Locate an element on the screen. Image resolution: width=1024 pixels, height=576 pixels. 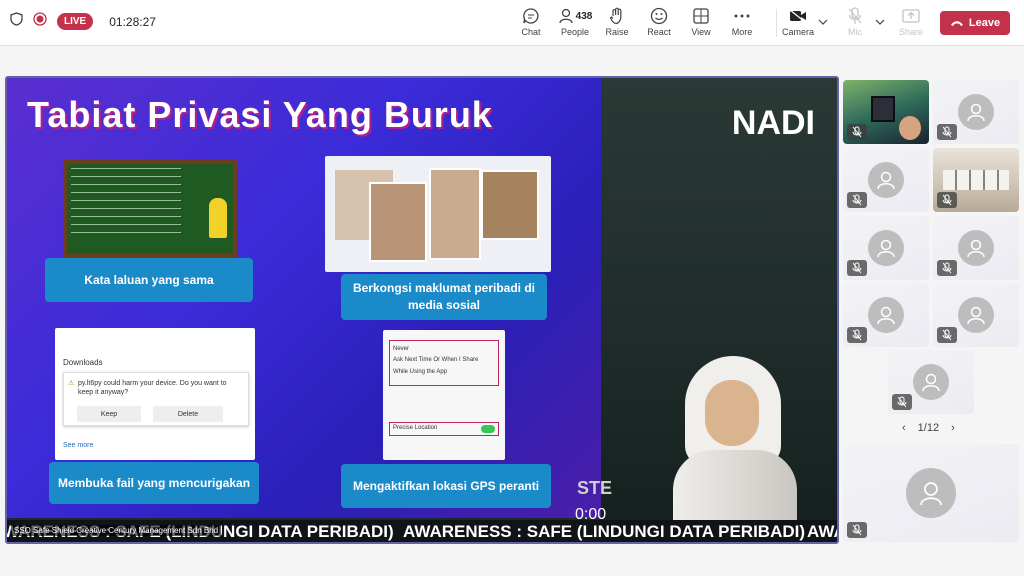
mic-off-icon is located at coordinates (855, 16).